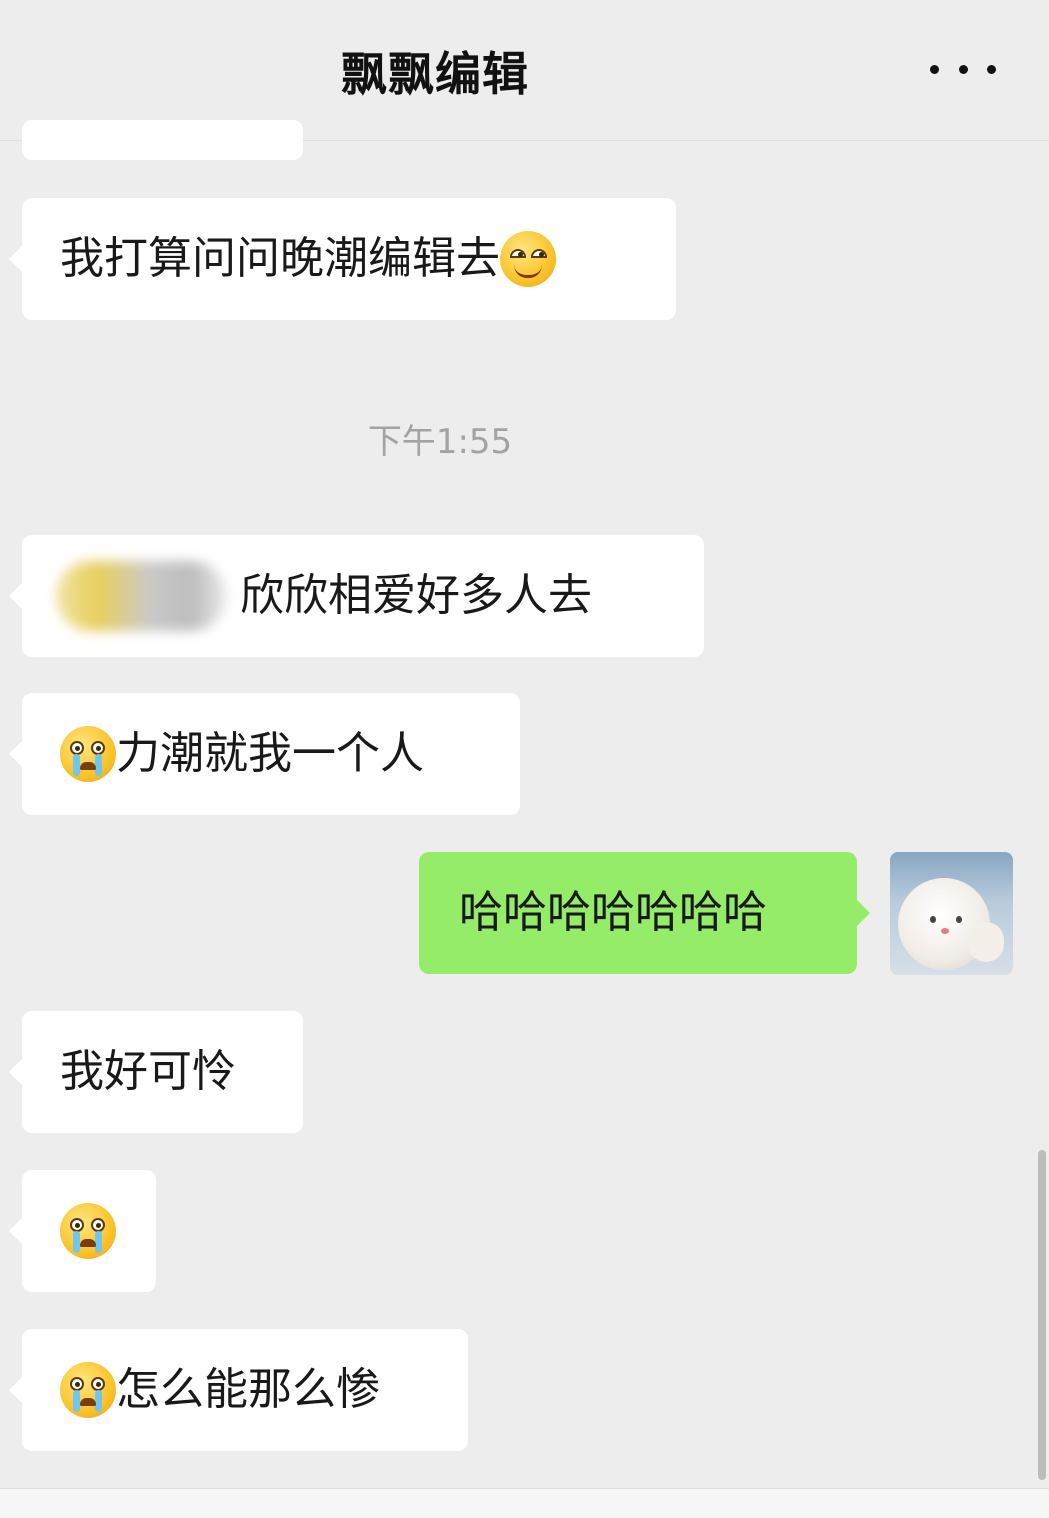  What do you see at coordinates (951, 913) in the screenshot?
I see `user-avatar` at bounding box center [951, 913].